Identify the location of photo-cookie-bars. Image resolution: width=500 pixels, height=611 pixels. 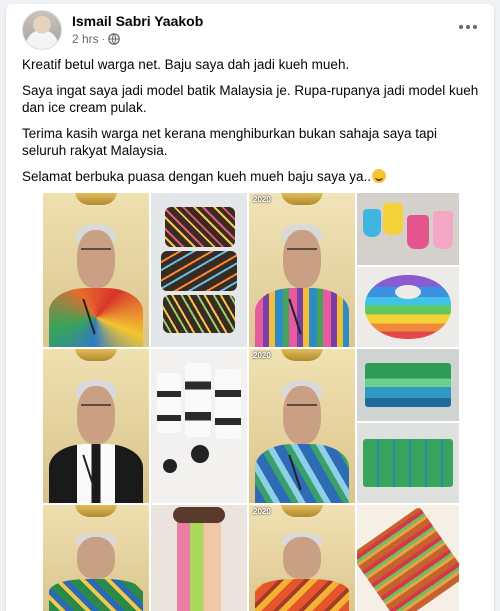
(199, 270).